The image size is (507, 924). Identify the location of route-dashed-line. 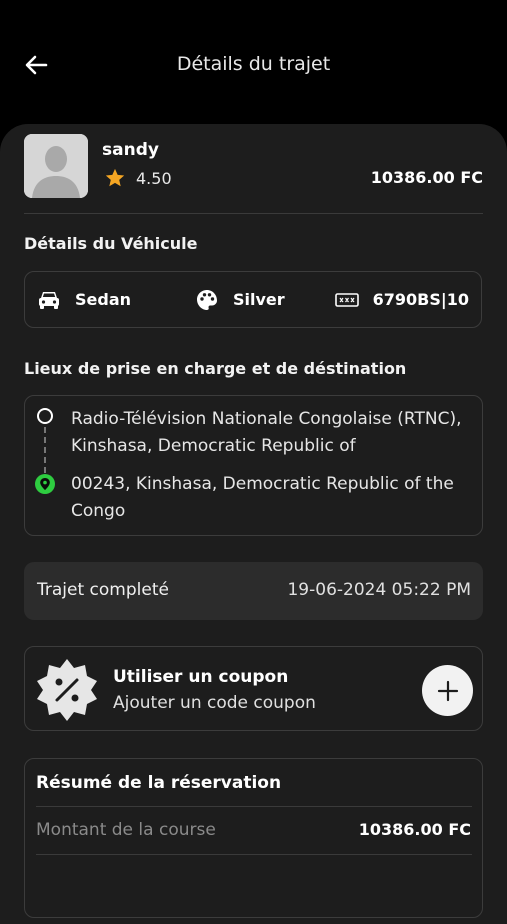
(45, 450).